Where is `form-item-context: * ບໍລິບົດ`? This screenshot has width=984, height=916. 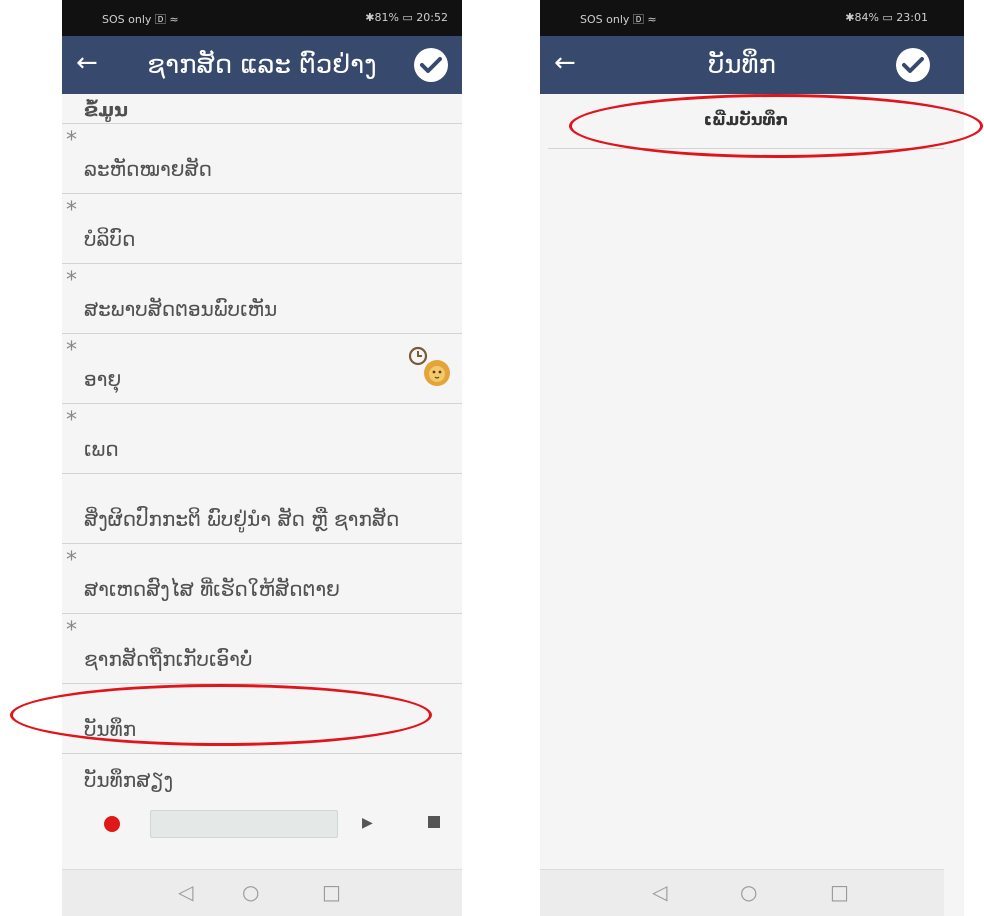 form-item-context: * ບໍລິບົດ is located at coordinates (262, 229).